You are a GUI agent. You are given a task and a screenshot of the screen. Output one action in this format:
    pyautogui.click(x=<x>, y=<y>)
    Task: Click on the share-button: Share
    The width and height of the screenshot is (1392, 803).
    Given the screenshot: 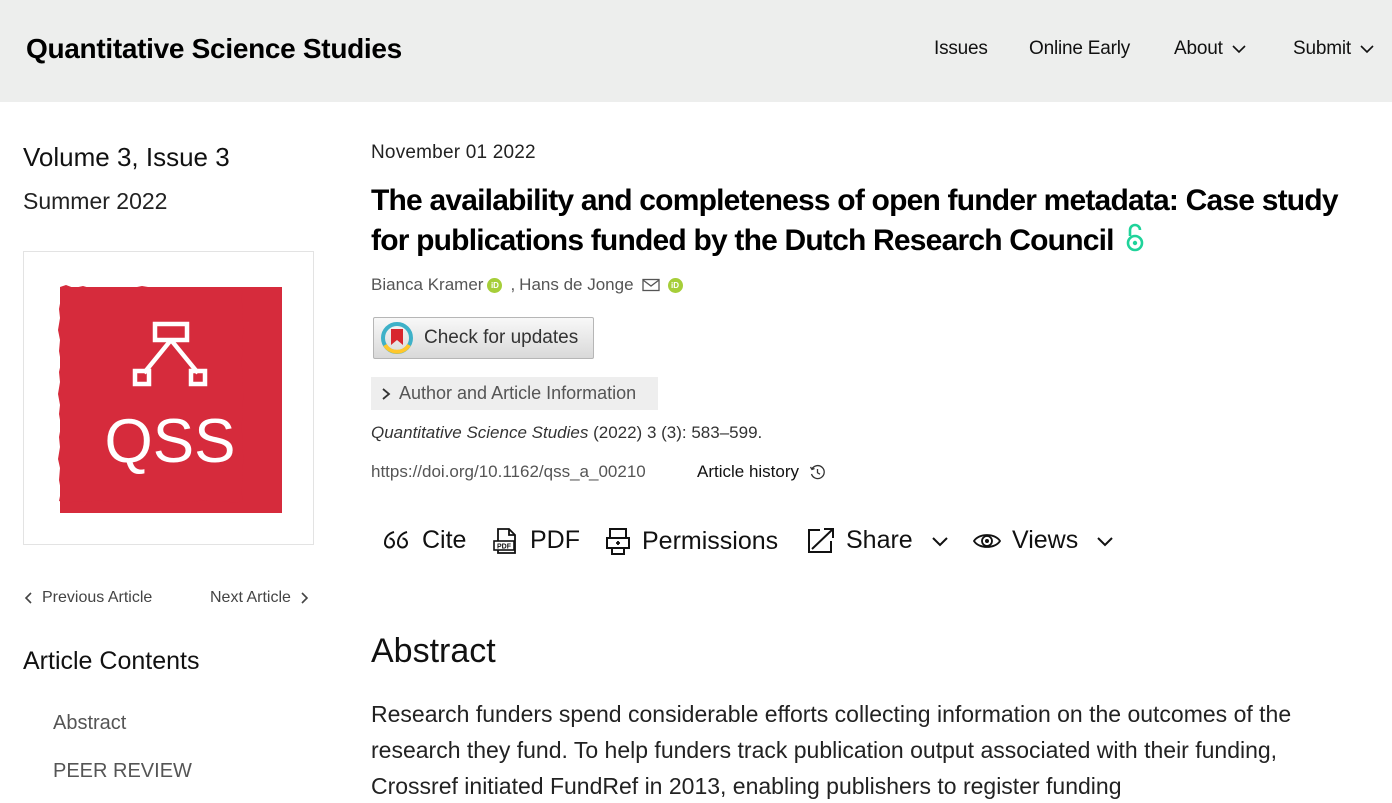 What is the action you would take?
    pyautogui.click(x=877, y=540)
    